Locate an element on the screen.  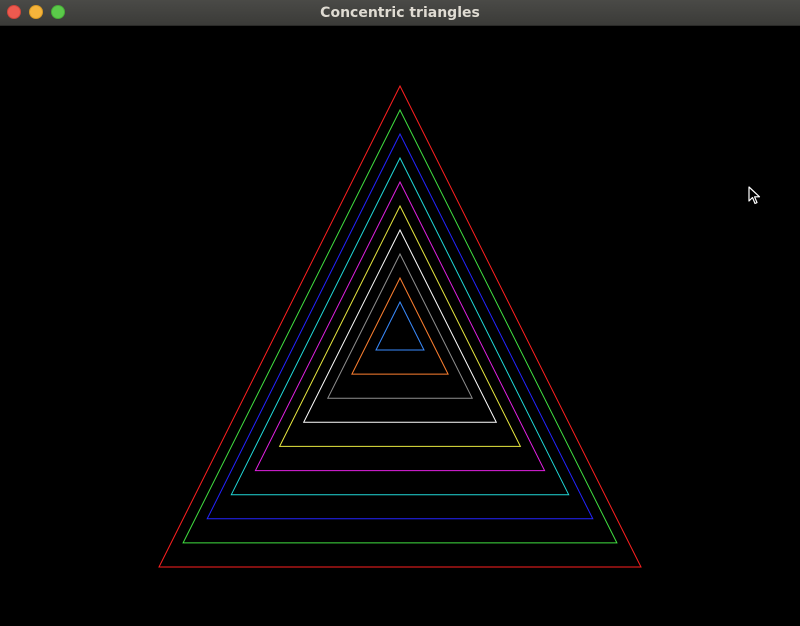
mouse-pointer-icon is located at coordinates (754, 195).